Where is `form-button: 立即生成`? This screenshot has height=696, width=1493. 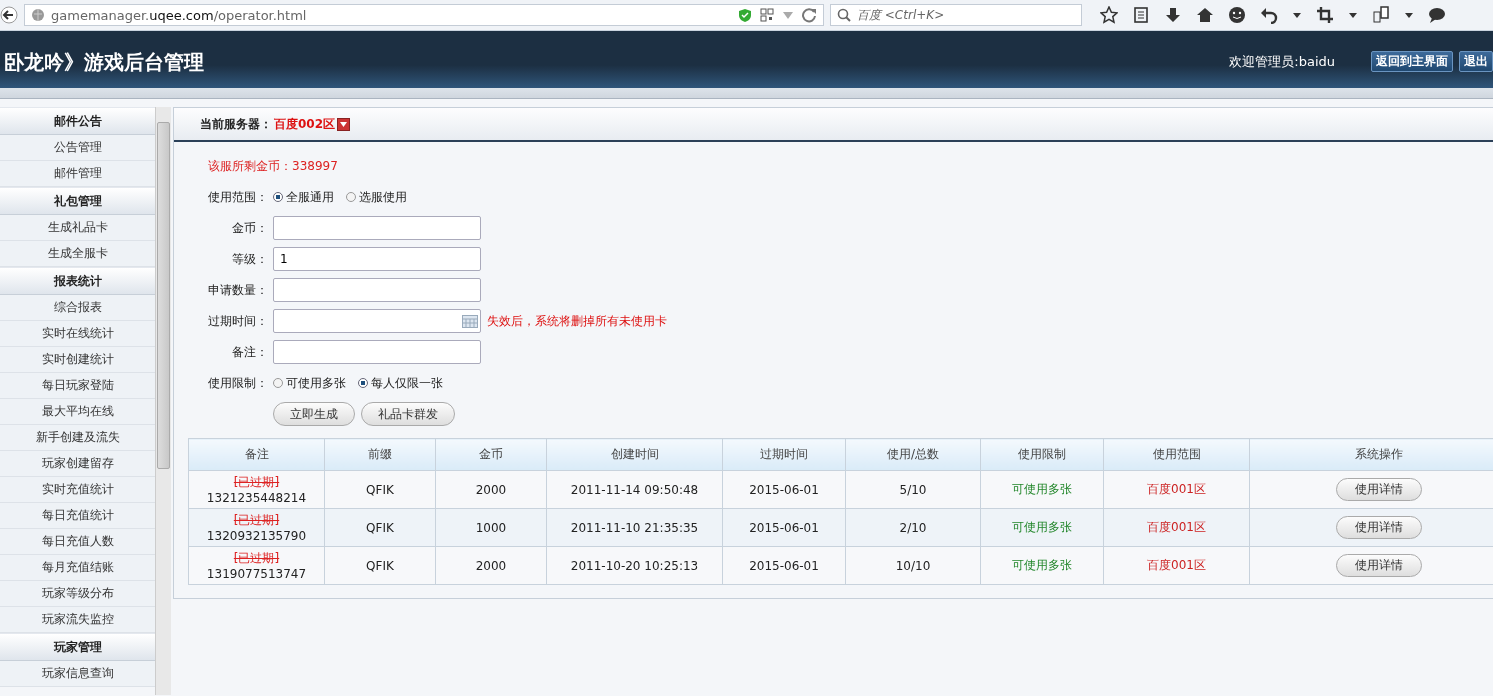 form-button: 立即生成 is located at coordinates (314, 414).